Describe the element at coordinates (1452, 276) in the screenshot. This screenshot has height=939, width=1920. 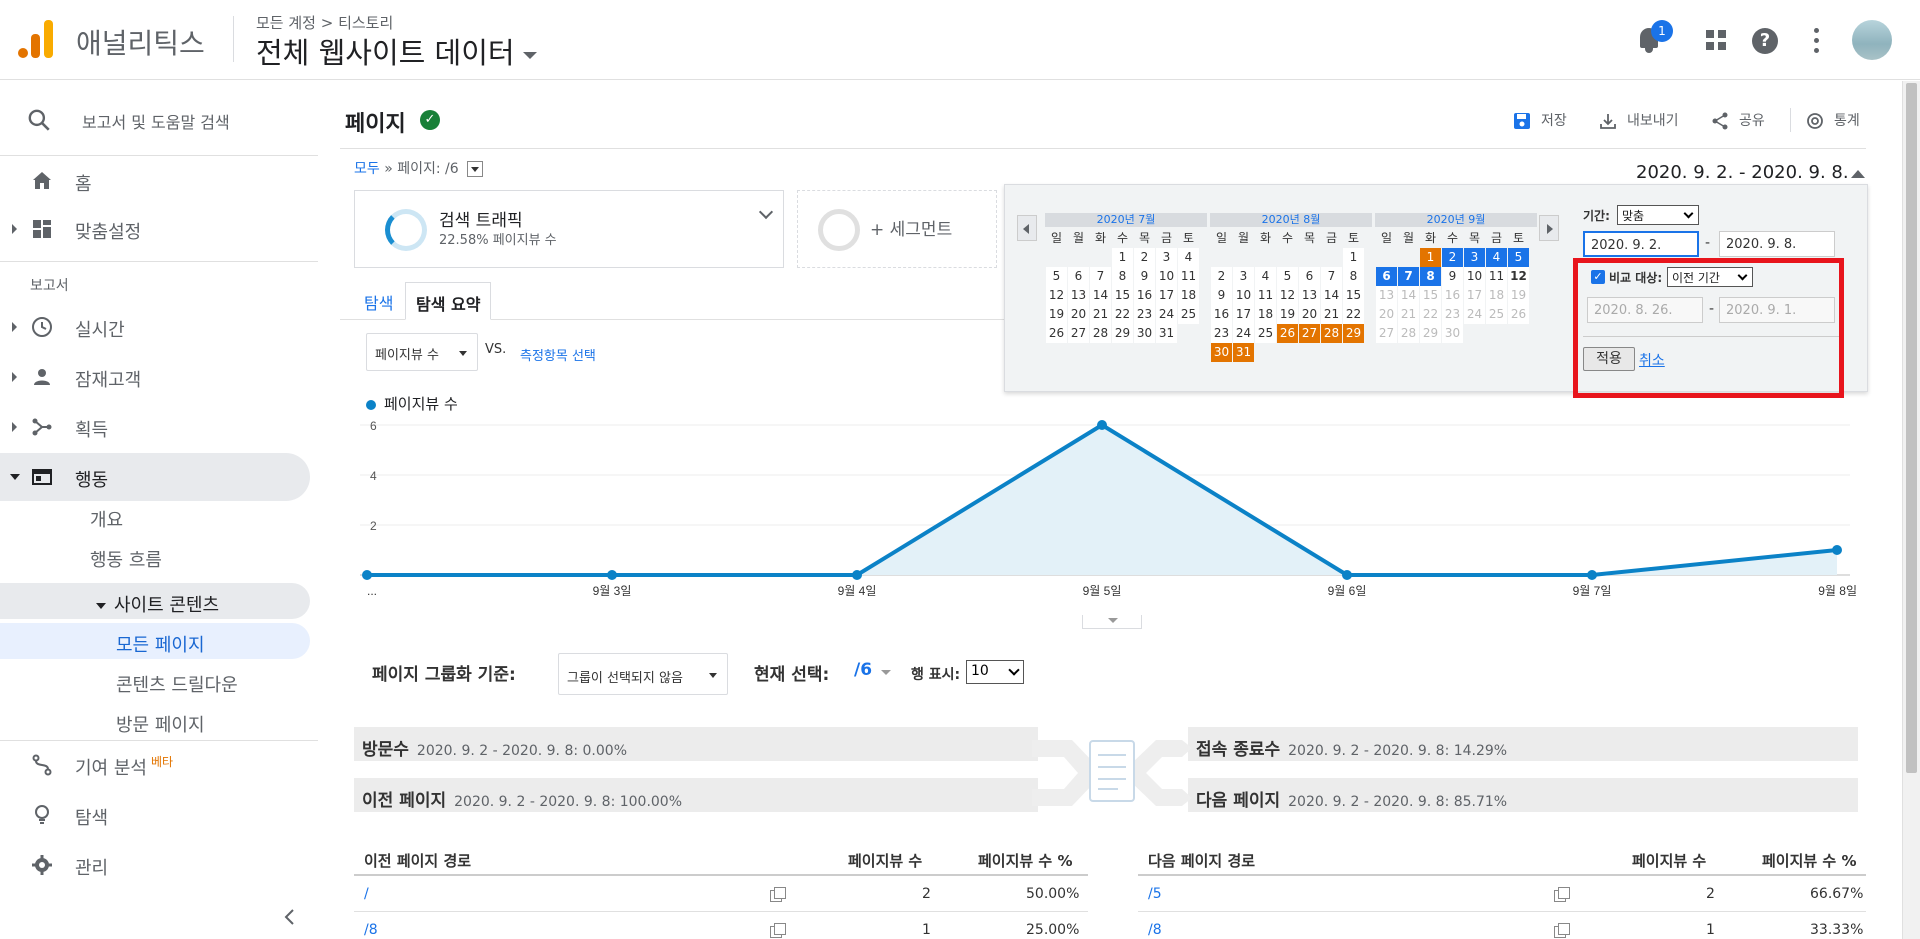
I see `calendar-day: 9` at that location.